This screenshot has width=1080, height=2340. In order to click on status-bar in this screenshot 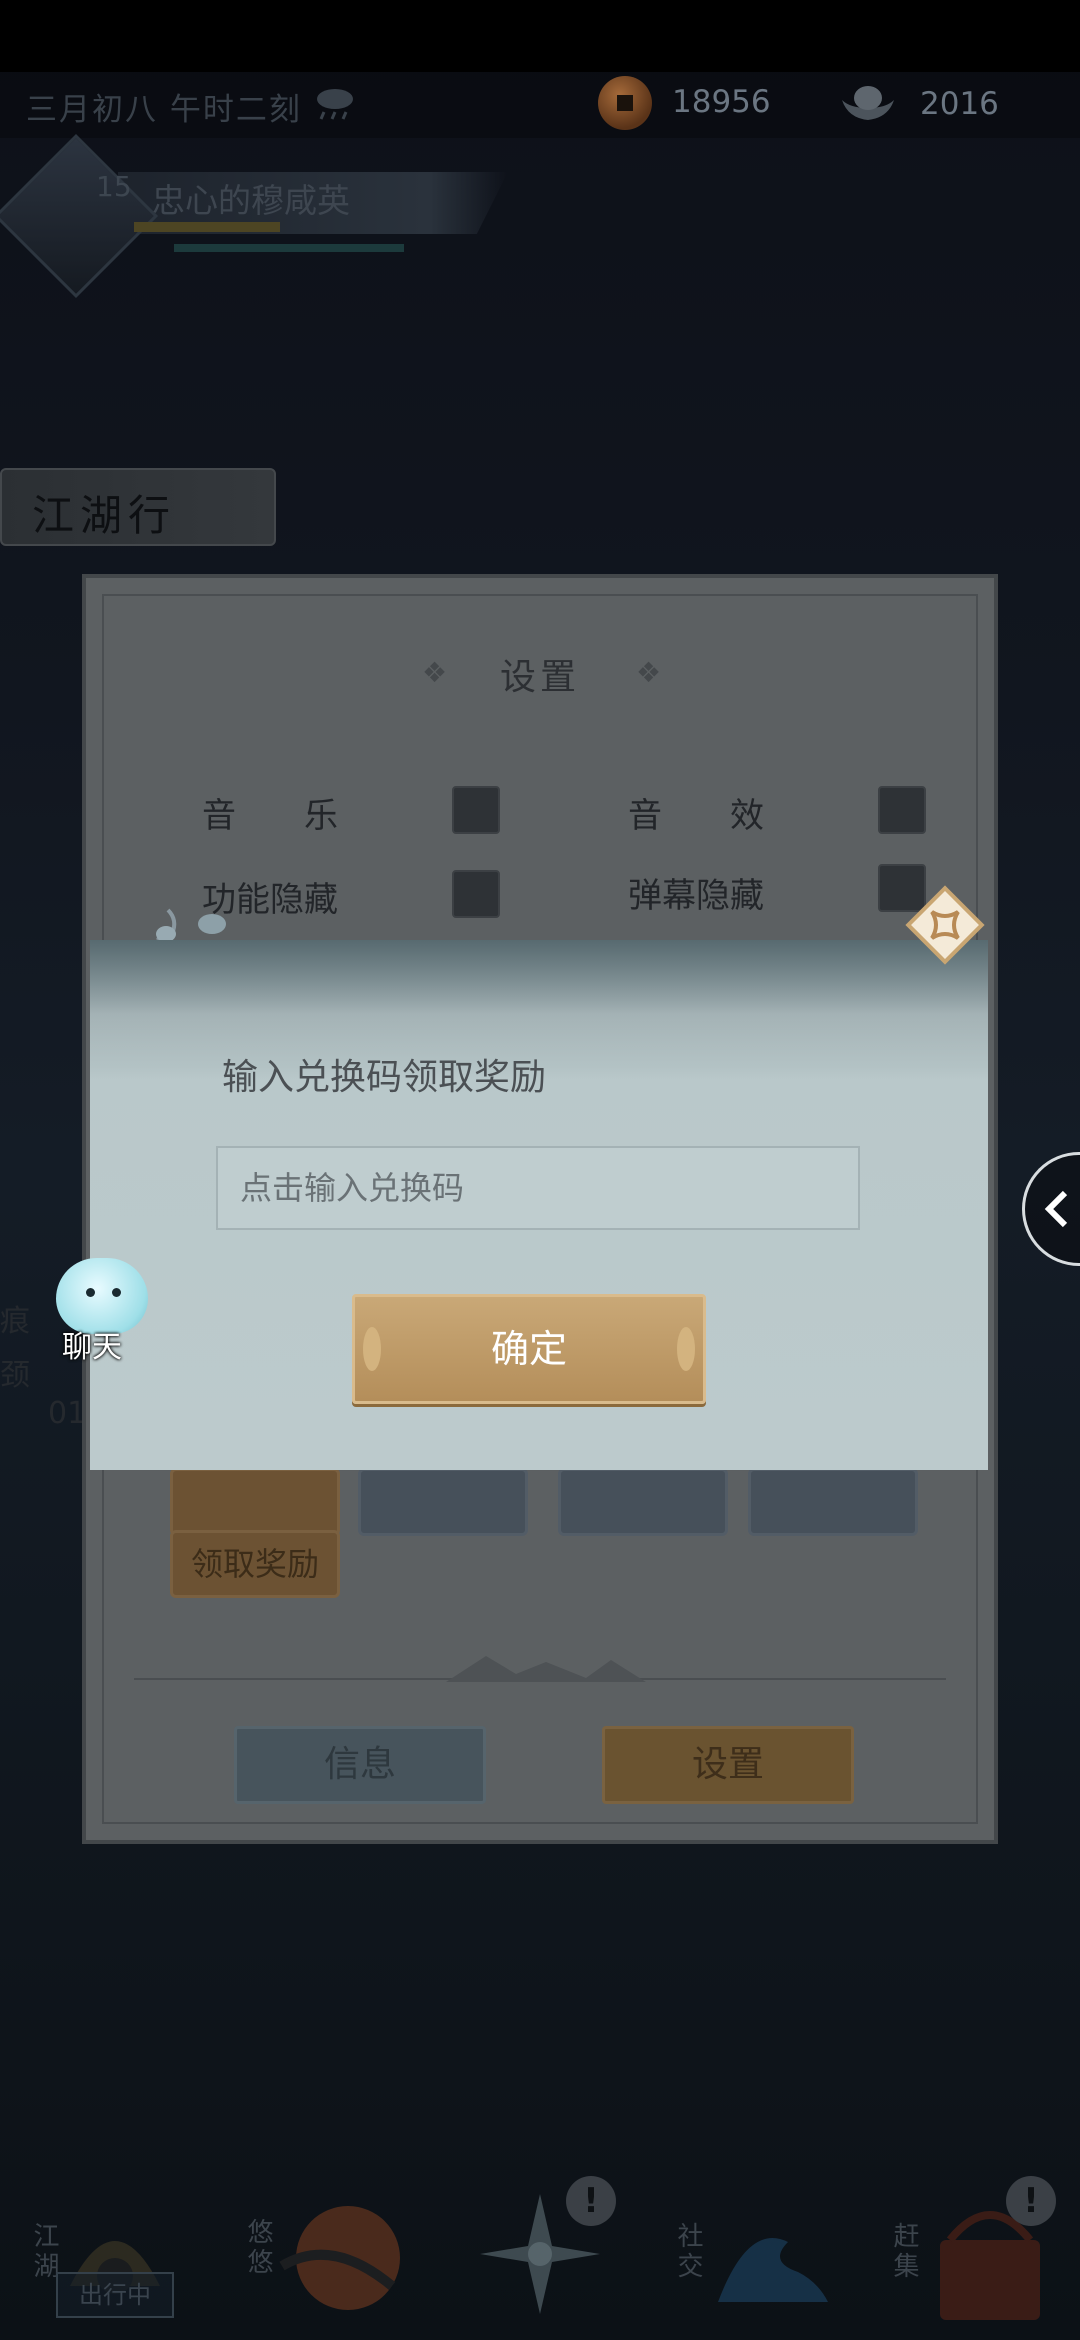, I will do `click(540, 36)`.